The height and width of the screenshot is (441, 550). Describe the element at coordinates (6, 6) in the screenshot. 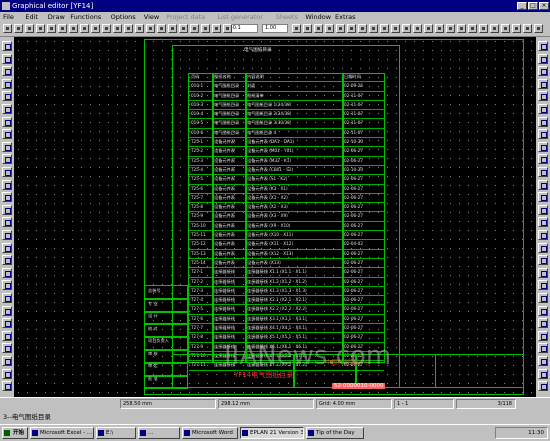

I see `app-icon` at that location.